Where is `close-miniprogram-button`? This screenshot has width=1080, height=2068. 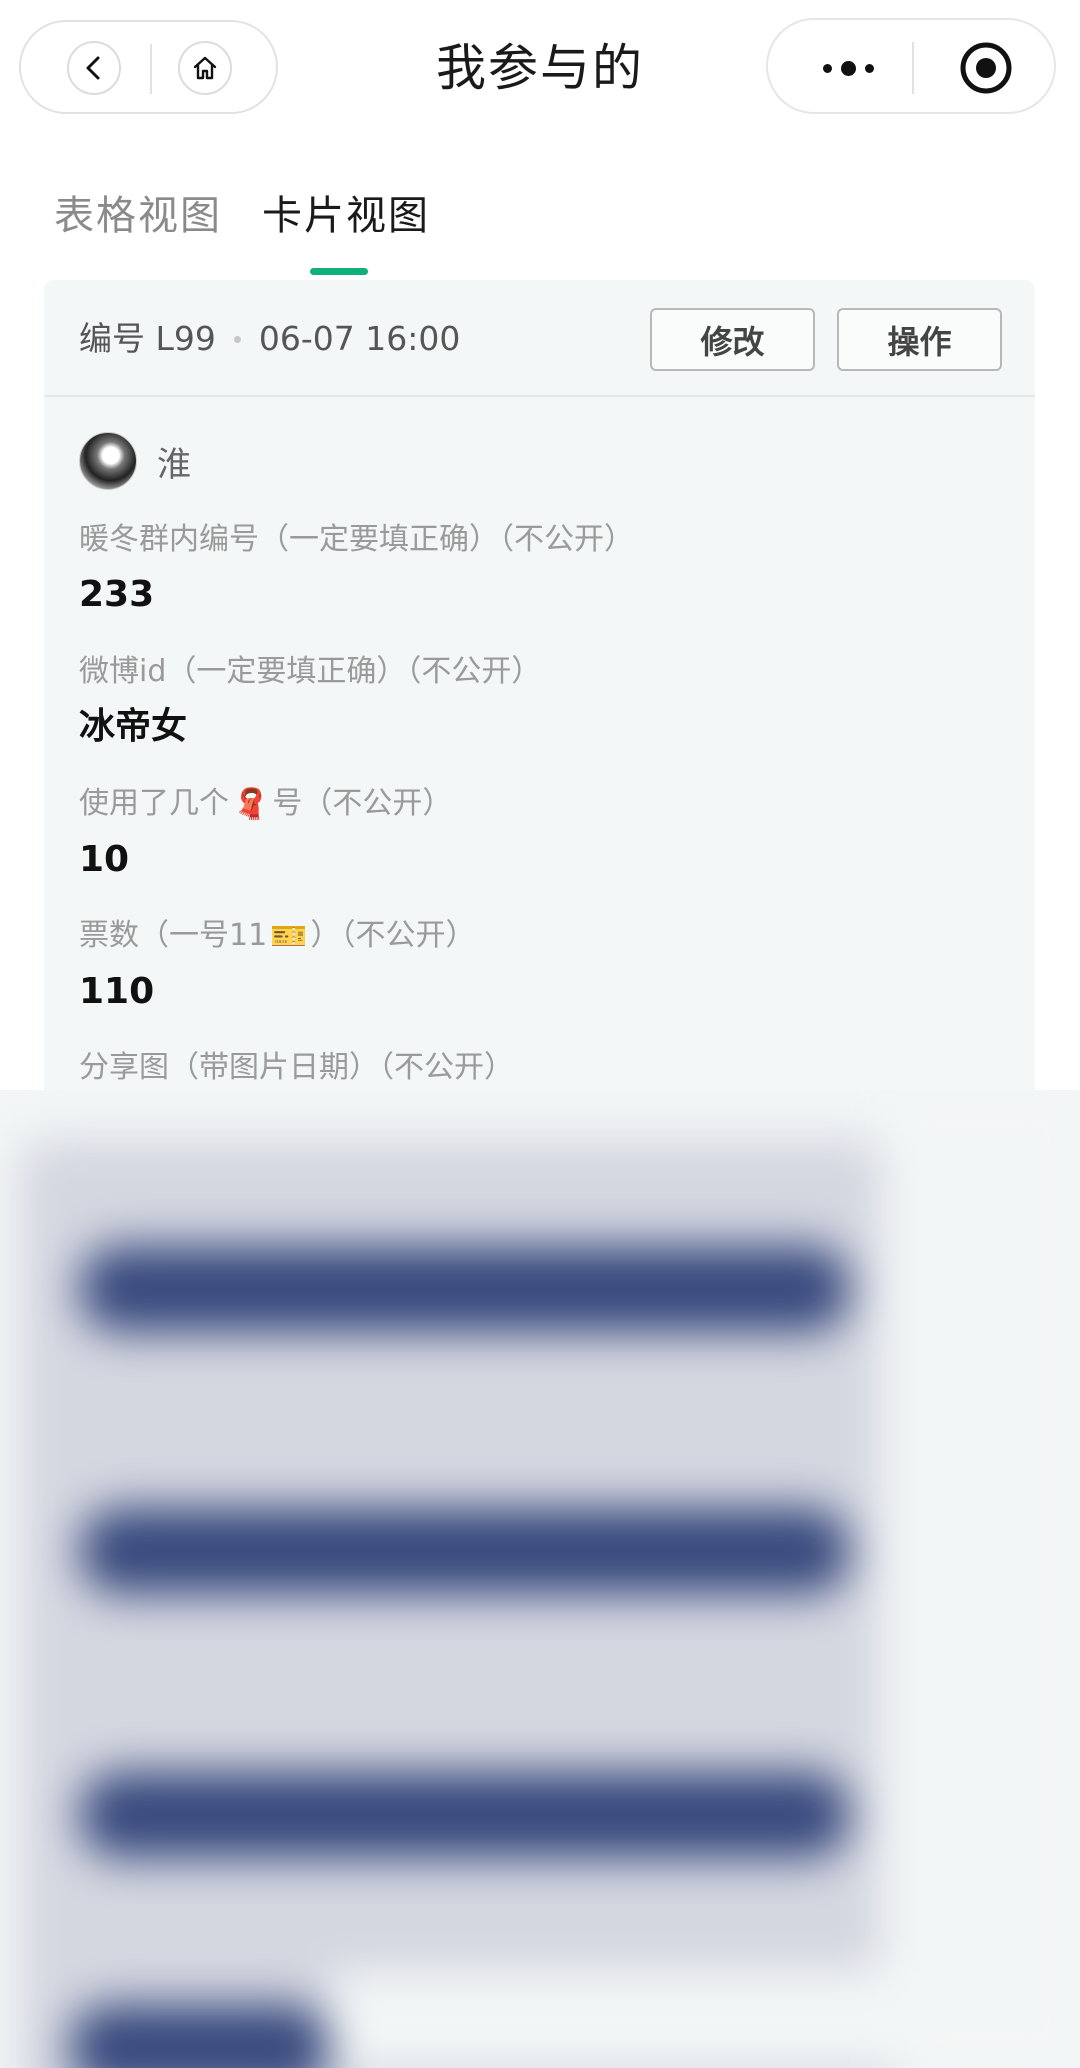 close-miniprogram-button is located at coordinates (986, 68).